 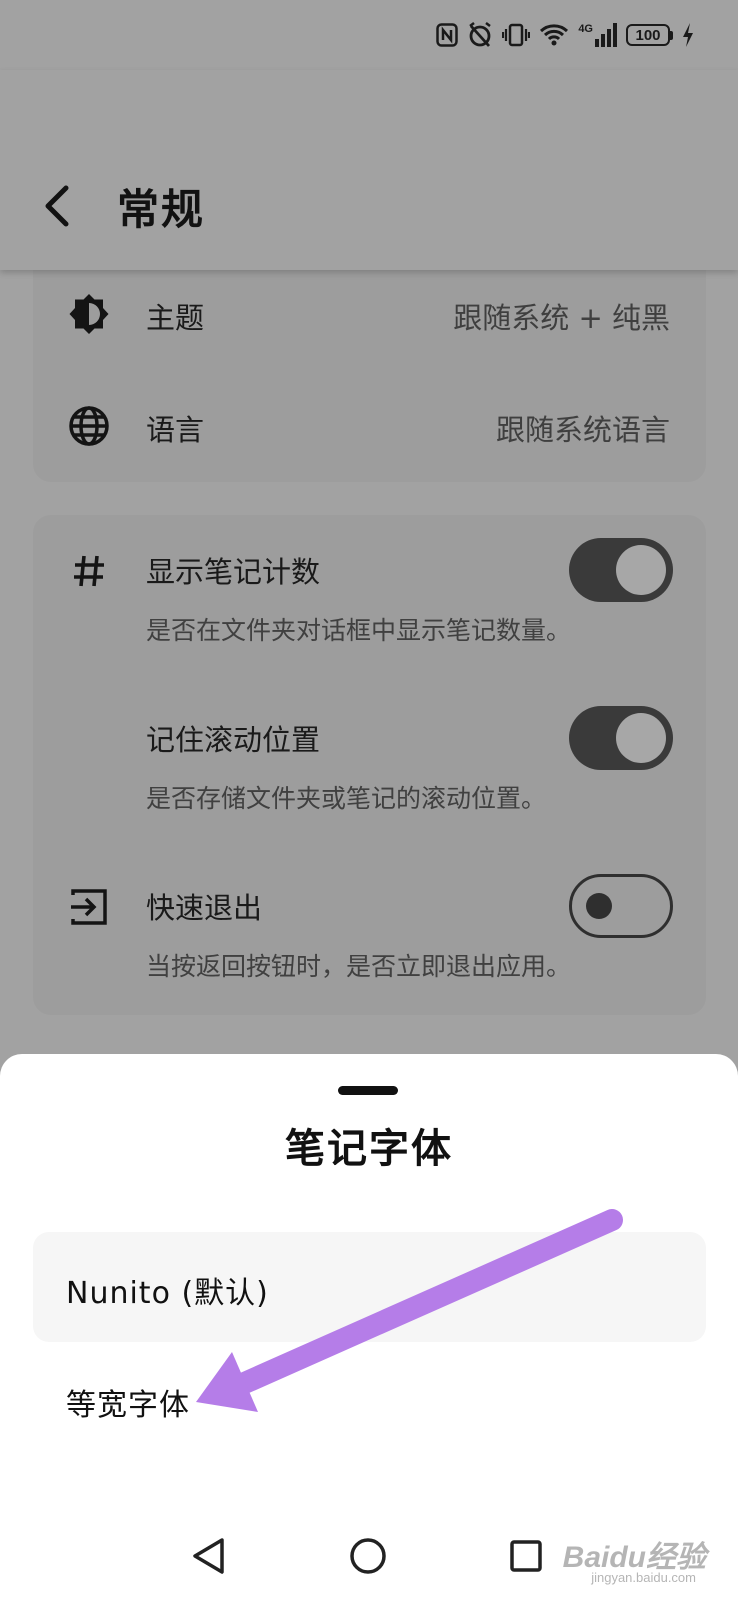 I want to click on remember-scroll-toggle, so click(x=621, y=738).